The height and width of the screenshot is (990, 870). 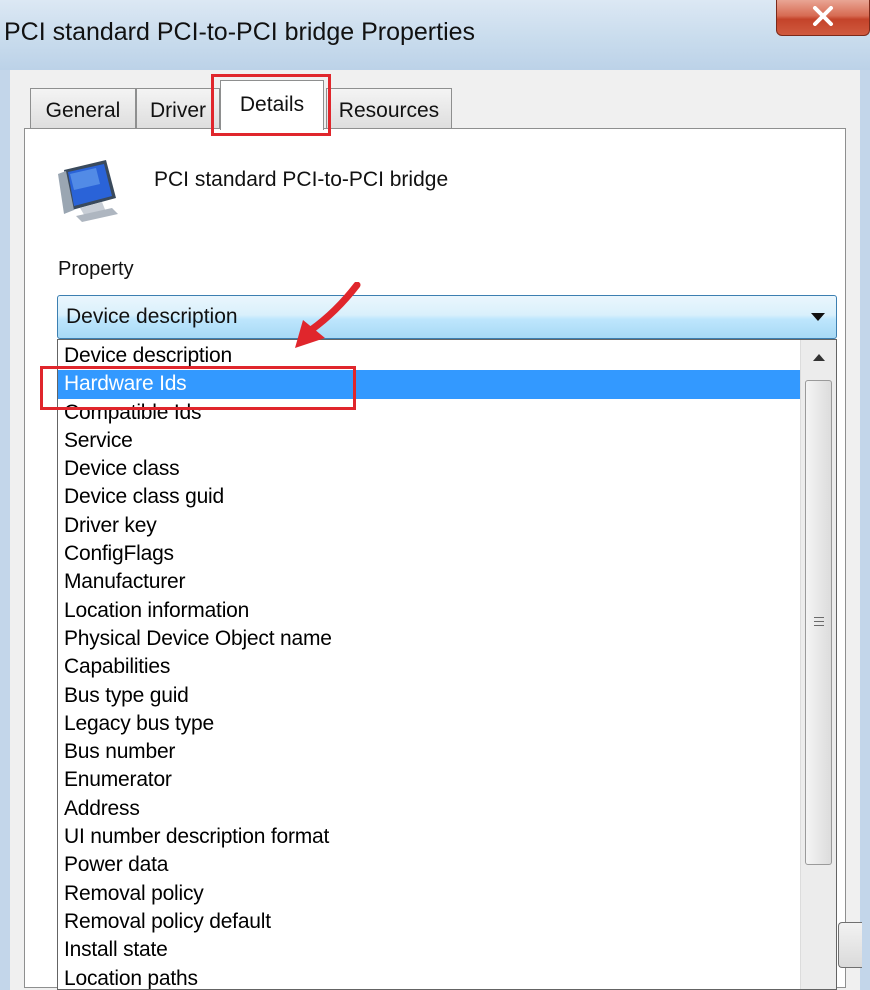 What do you see at coordinates (271, 105) in the screenshot?
I see `details-tab-highlight` at bounding box center [271, 105].